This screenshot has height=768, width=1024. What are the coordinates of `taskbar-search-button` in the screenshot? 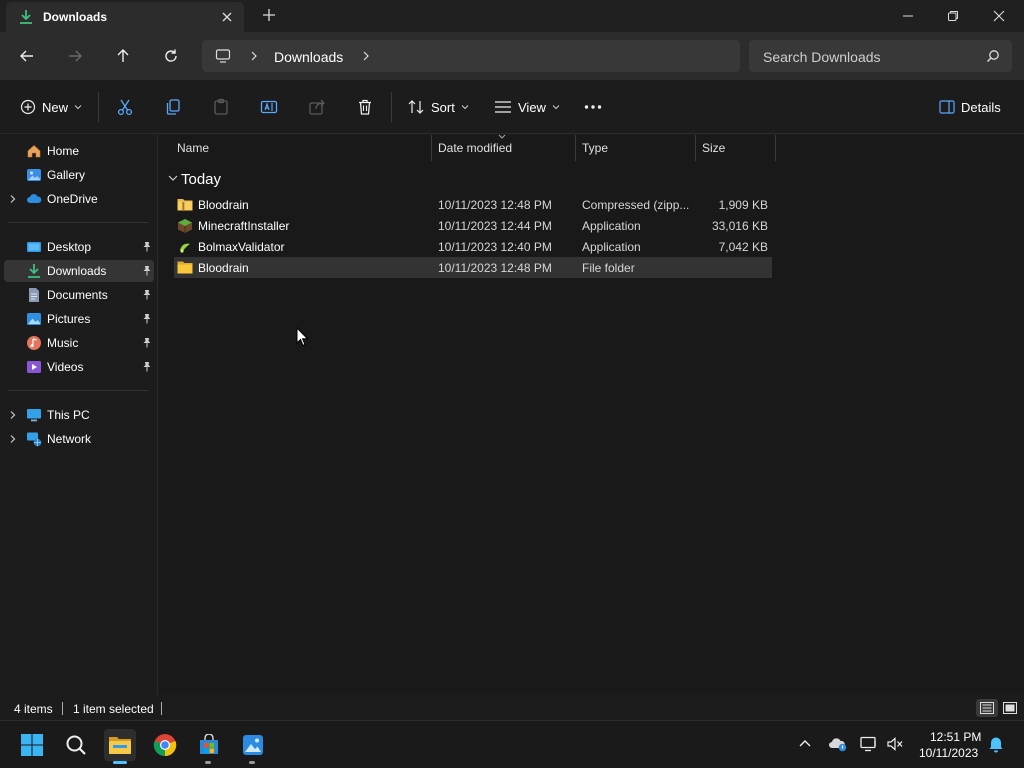 It's located at (76, 745).